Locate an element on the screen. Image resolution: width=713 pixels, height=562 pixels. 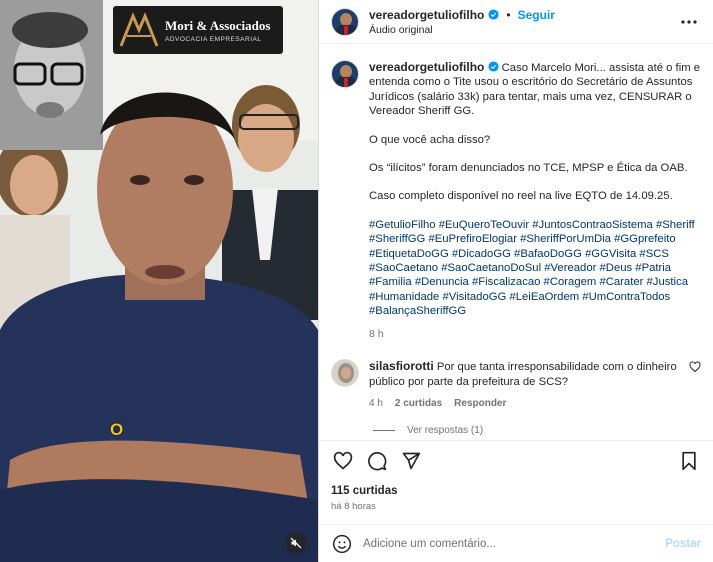
save-button is located at coordinates (689, 461).